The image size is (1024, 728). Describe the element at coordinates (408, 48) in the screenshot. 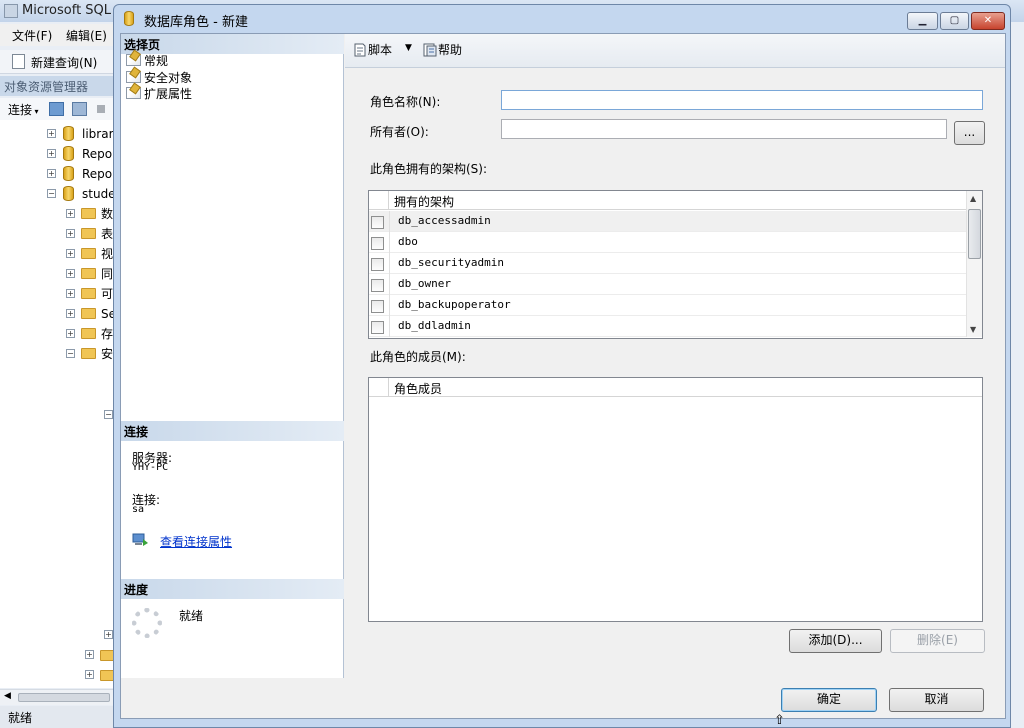

I see `script-dropdown-icon: ▼` at that location.